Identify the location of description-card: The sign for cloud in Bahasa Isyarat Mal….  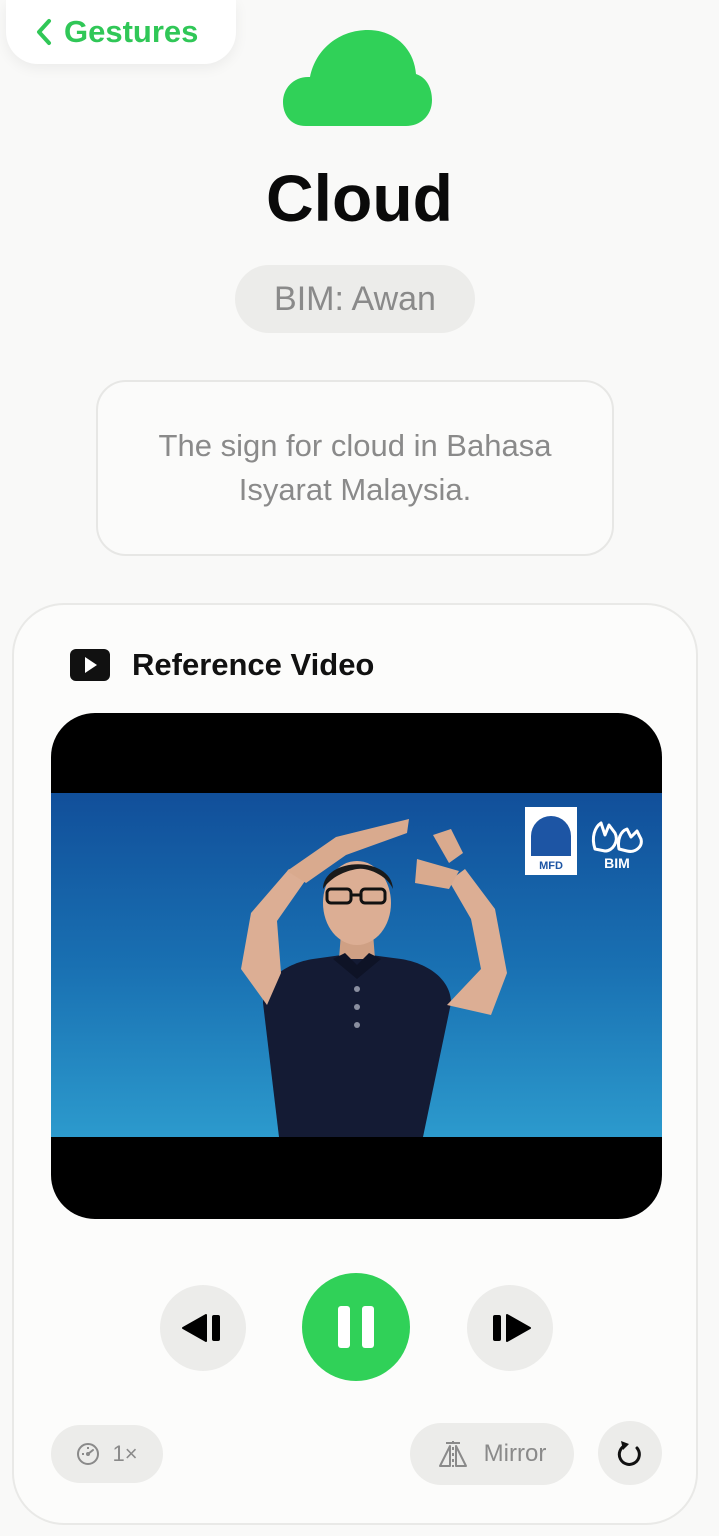
(355, 468).